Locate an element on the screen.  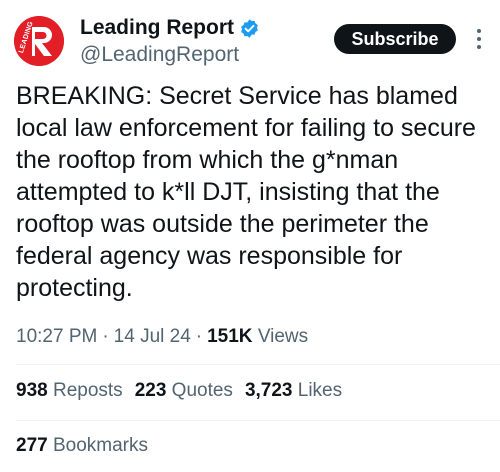
engagement-stats: 938 Reposts 223 Quotes 3,723 Likes is located at coordinates (185, 391).